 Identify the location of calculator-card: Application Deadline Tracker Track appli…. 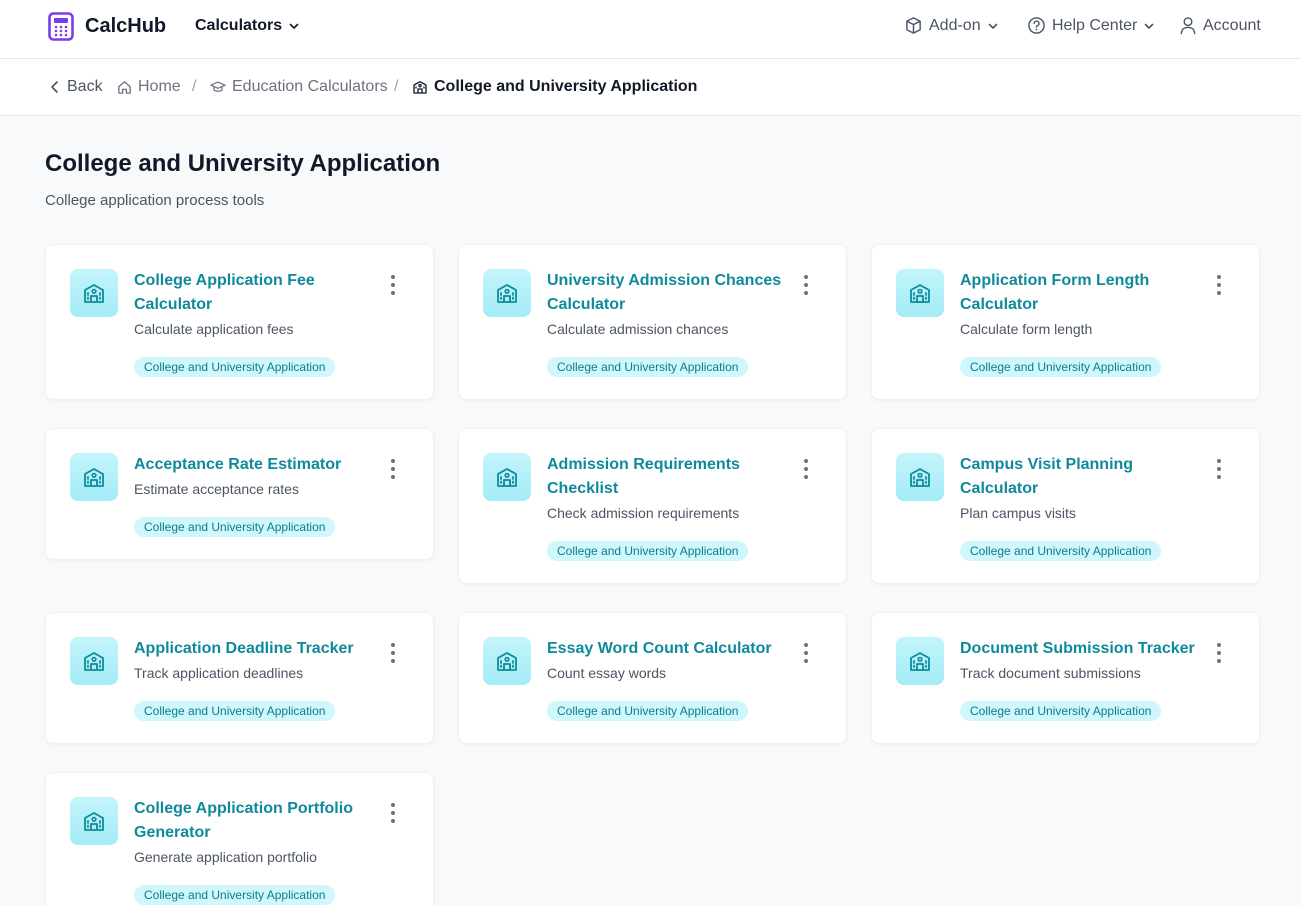
(239, 678).